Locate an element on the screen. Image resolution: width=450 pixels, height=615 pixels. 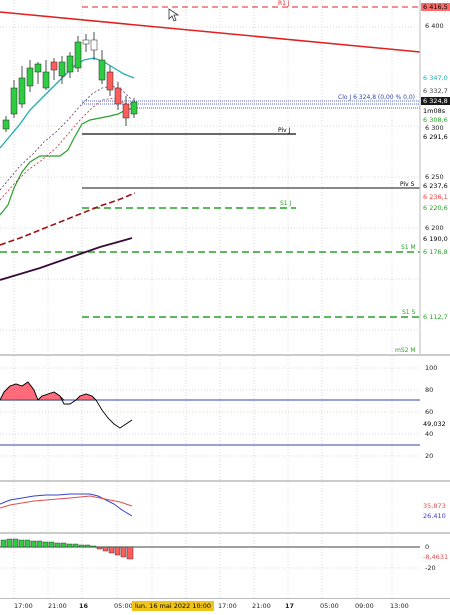
s1m-label: S1 M is located at coordinates (408, 247).